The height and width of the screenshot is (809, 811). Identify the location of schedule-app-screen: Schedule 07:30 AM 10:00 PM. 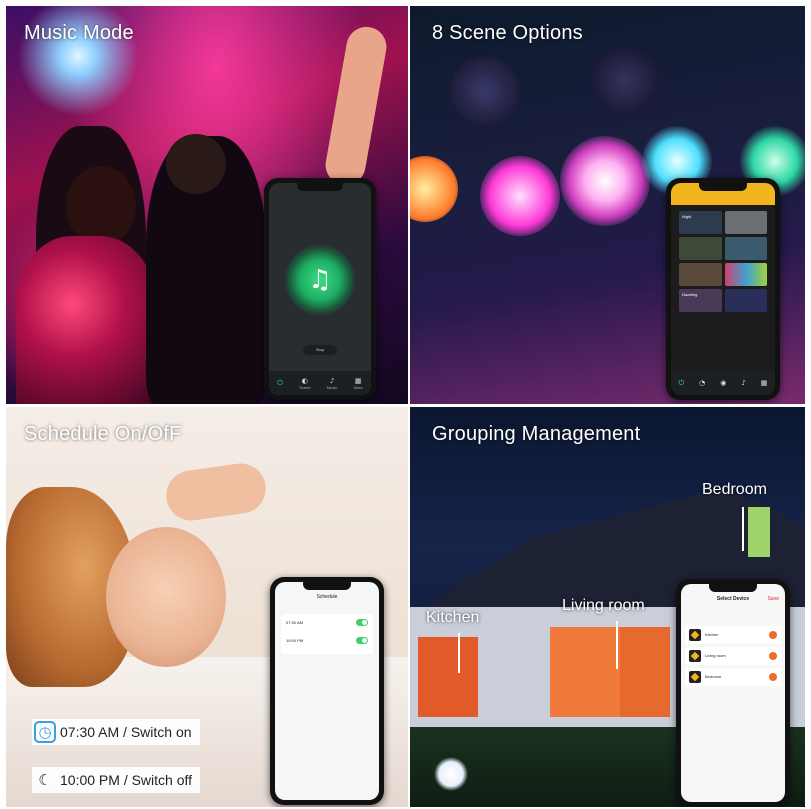
(327, 691).